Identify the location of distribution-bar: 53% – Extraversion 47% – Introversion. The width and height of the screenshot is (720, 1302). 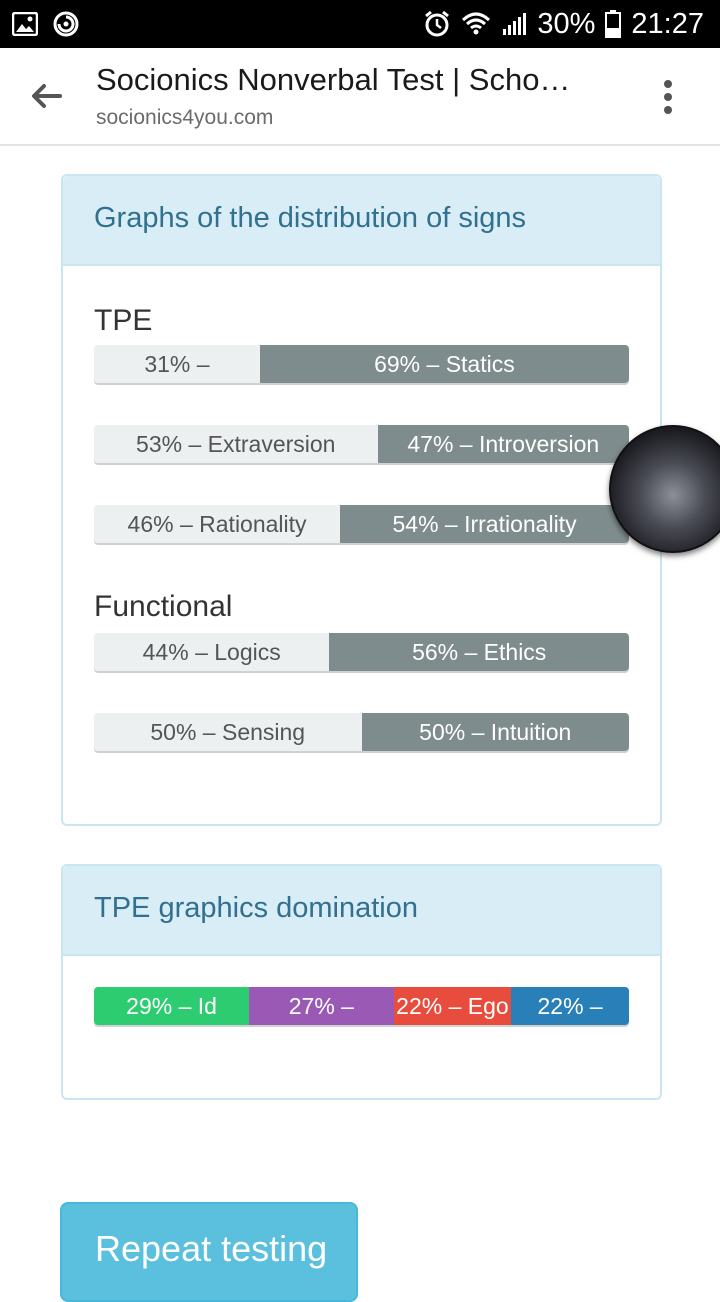
(361, 444).